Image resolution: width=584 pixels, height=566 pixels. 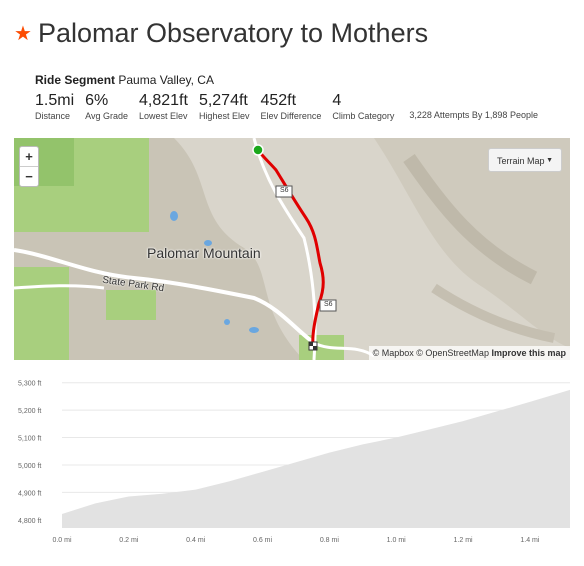 What do you see at coordinates (397, 540) in the screenshot?
I see `x-tick-label: 1.0 mi` at bounding box center [397, 540].